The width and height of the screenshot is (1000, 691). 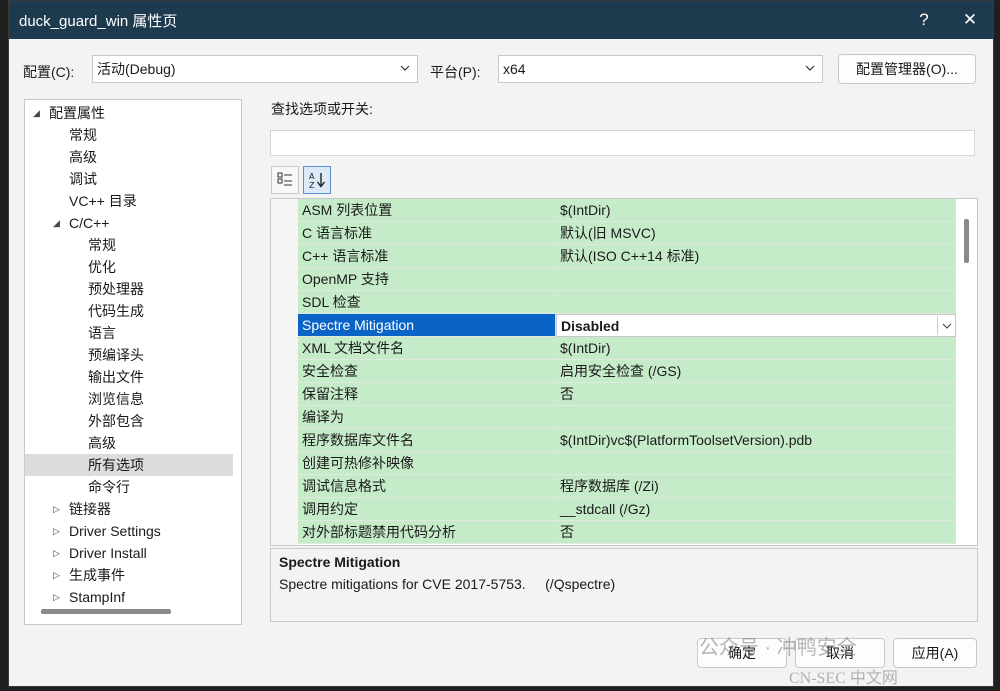 What do you see at coordinates (427, 417) in the screenshot?
I see `property-name: 编译为` at bounding box center [427, 417].